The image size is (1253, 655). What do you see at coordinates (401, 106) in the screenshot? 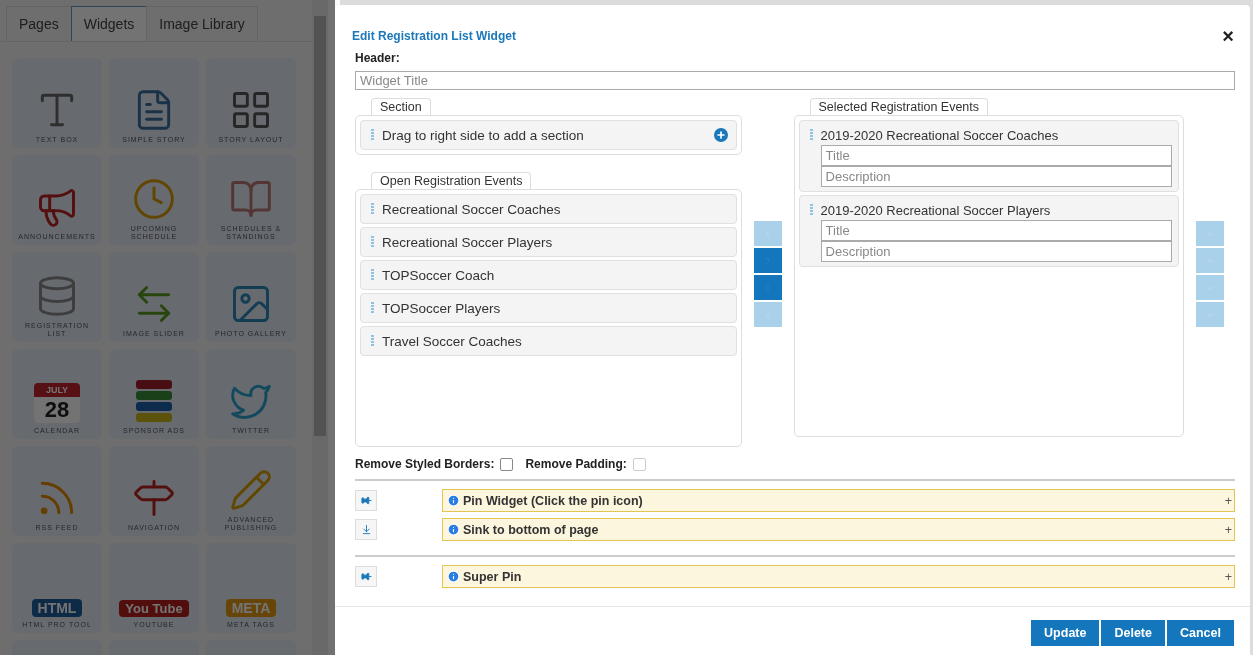
I see `section-legend: Section` at bounding box center [401, 106].